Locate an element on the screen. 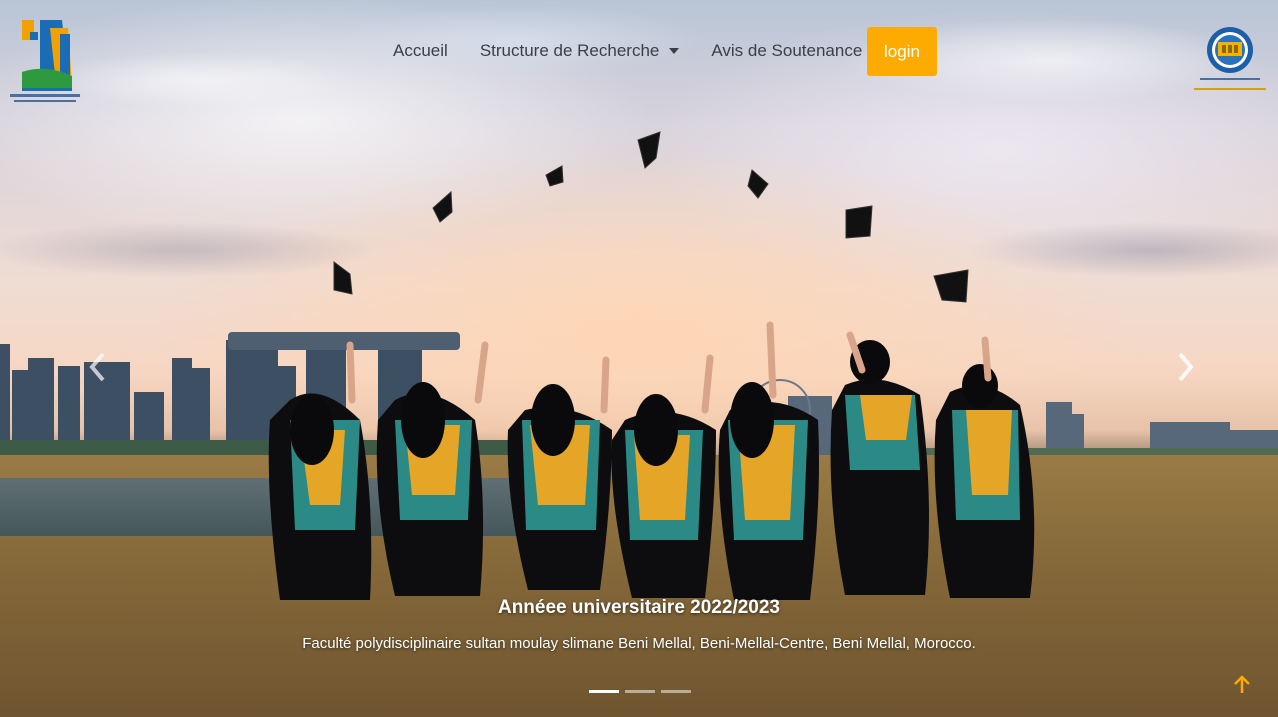  nav-structure-de-recherche-dropdown: Structure de Recherche is located at coordinates (580, 51).